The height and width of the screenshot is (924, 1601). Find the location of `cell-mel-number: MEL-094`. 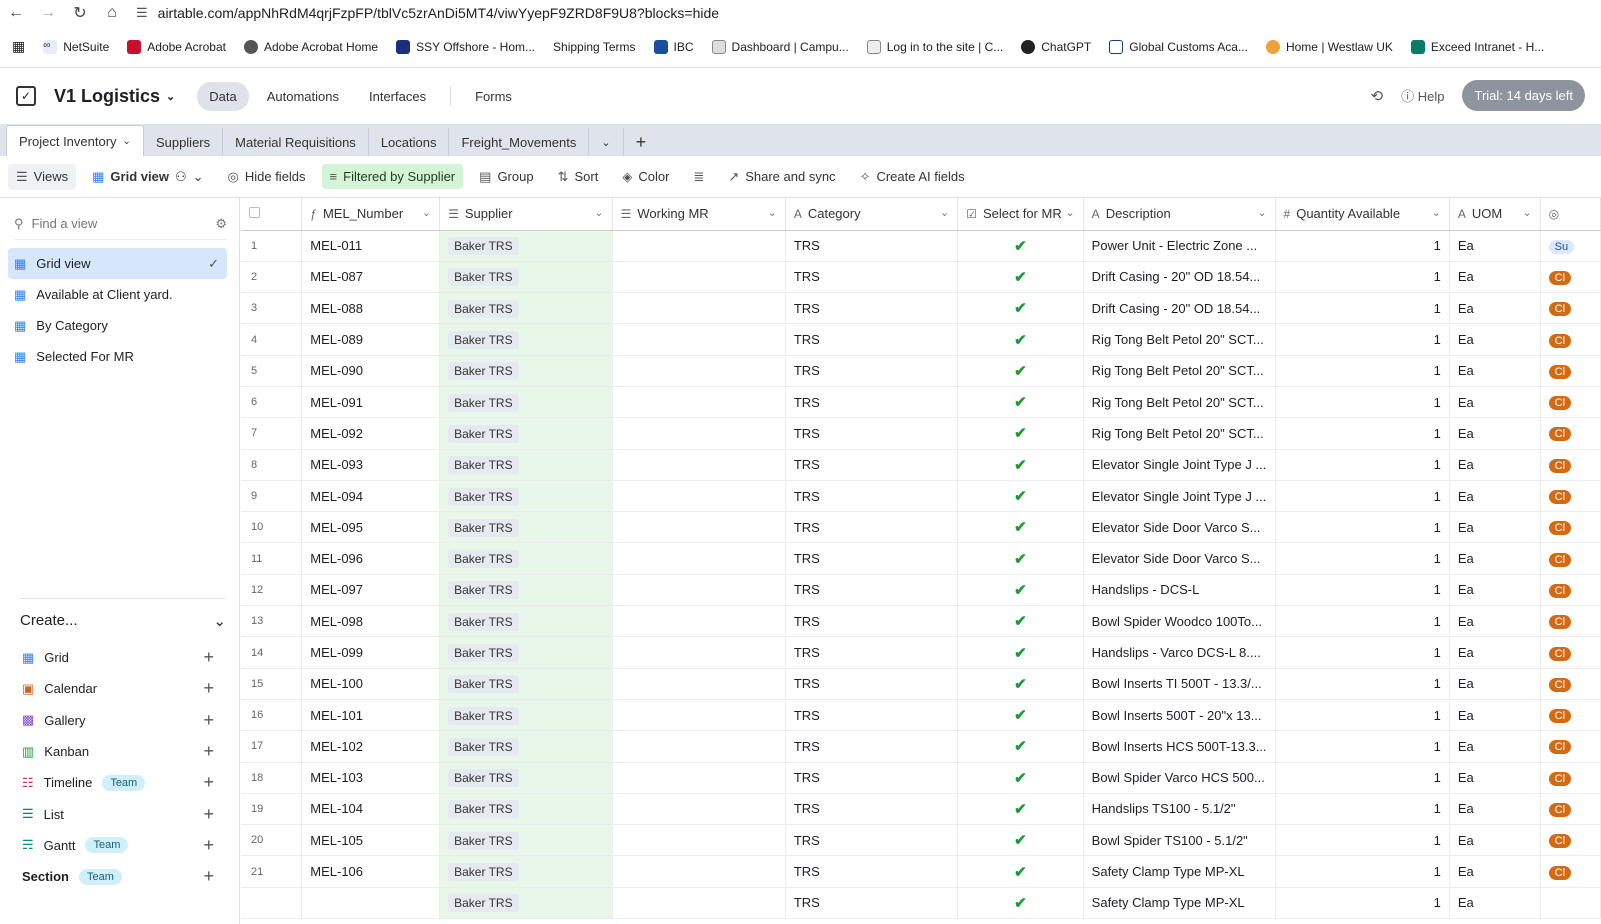

cell-mel-number: MEL-094 is located at coordinates (371, 496).